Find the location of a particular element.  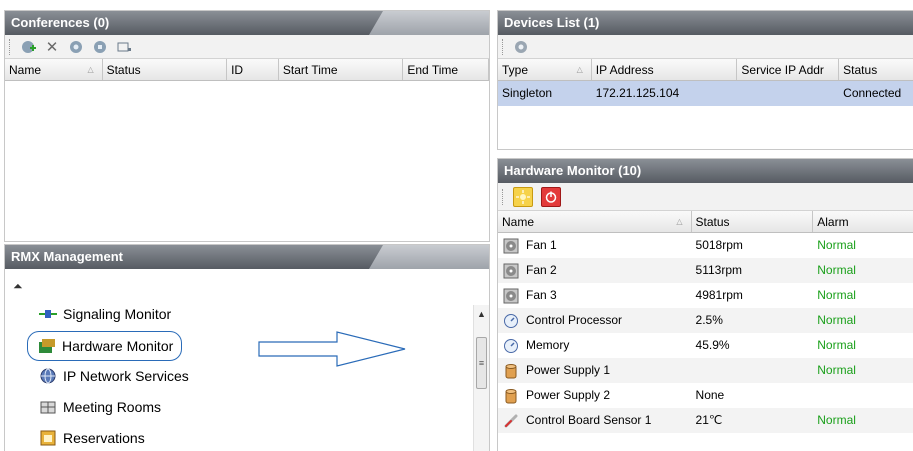

thermometer-icon is located at coordinates (511, 421).